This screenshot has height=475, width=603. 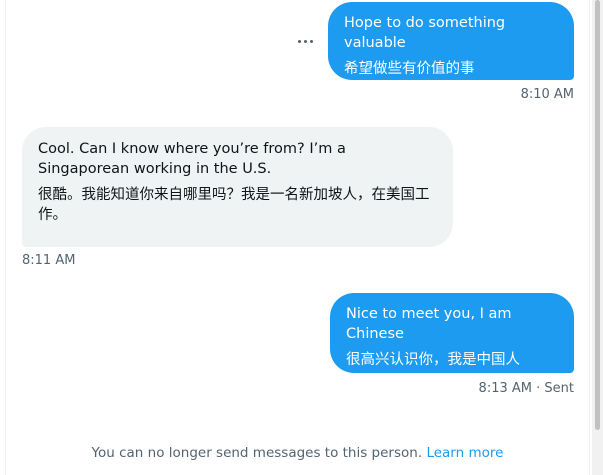 I want to click on timestamp-text: 8:10 AM, so click(x=547, y=94).